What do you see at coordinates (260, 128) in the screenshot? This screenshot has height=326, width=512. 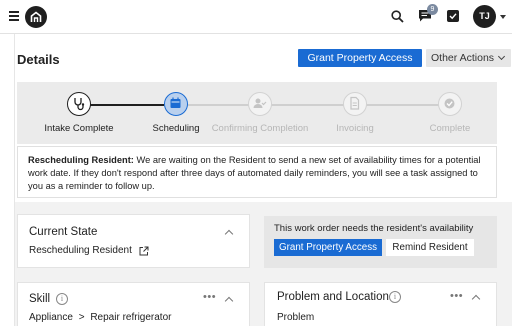 I see `step-label-confirming-completion: Confirming Completion` at bounding box center [260, 128].